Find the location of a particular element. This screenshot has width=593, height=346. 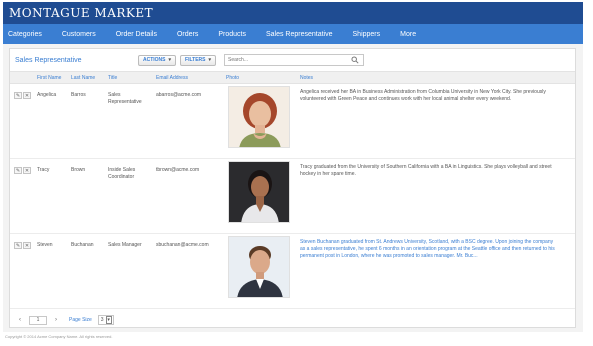

actions-label: ACTIONS is located at coordinates (154, 60).